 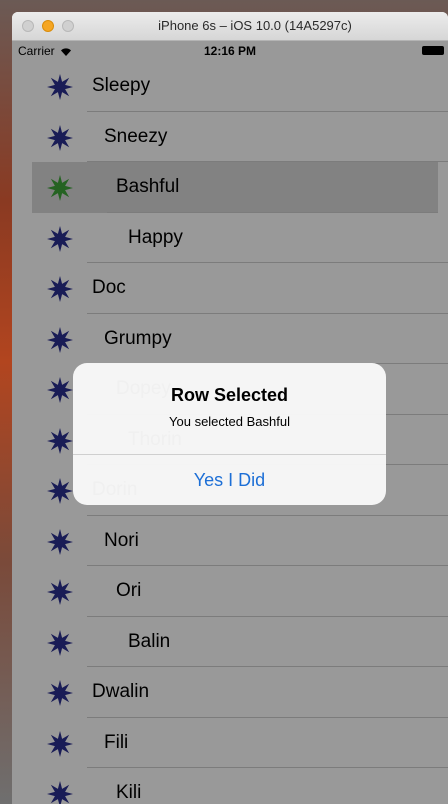 I want to click on alert-message: You selected Bashful, so click(x=229, y=421).